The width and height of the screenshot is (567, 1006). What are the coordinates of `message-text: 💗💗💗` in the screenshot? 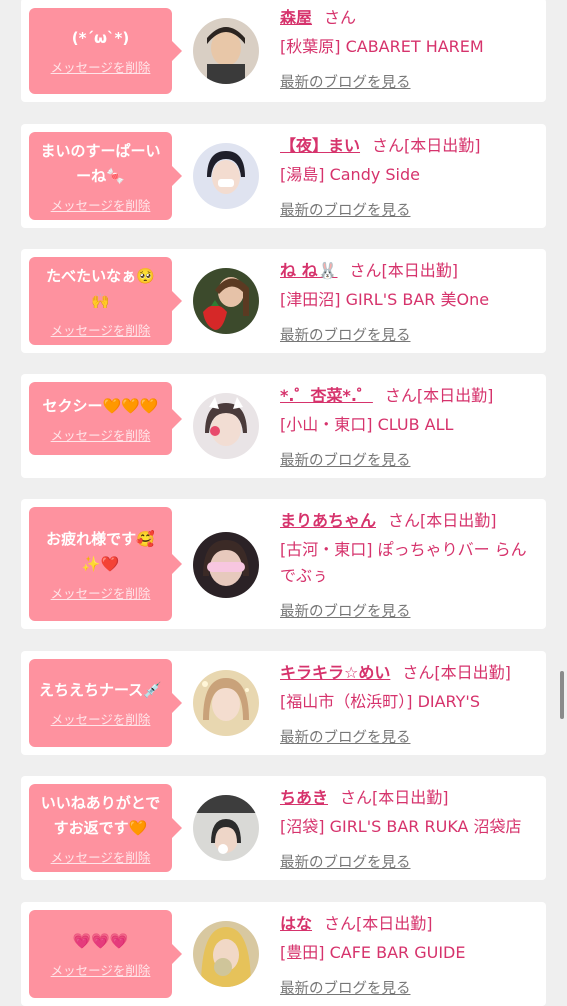 It's located at (100, 941).